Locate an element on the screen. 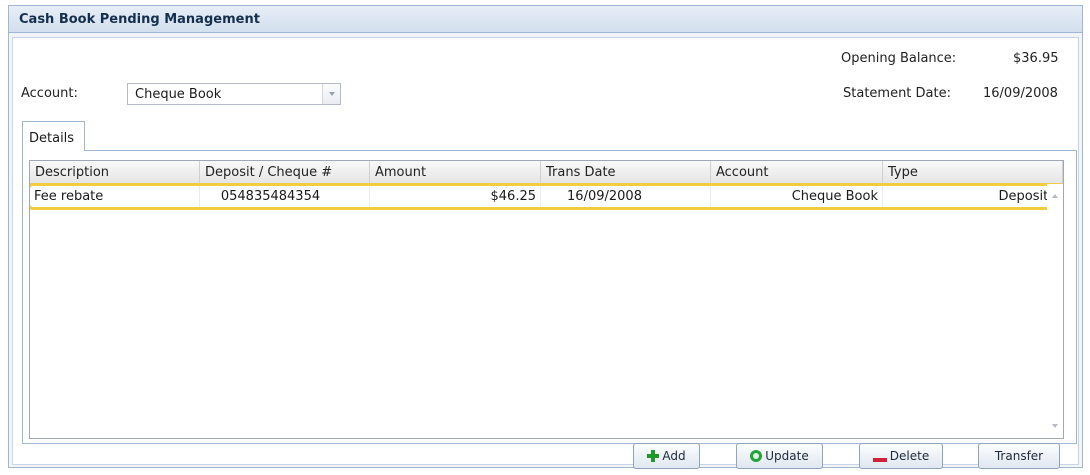  account-select-value: Cheque Book is located at coordinates (178, 94).